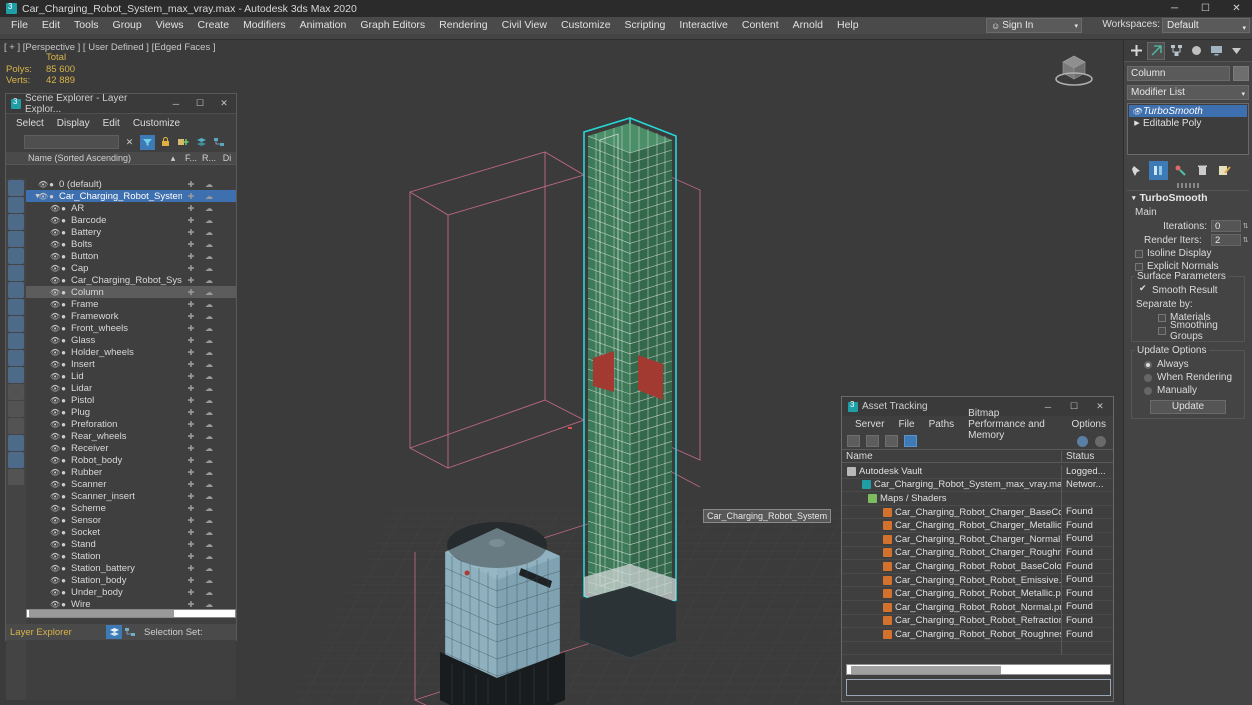 The image size is (1252, 705). Describe the element at coordinates (127, 25) in the screenshot. I see `menu-item-group: Group` at that location.